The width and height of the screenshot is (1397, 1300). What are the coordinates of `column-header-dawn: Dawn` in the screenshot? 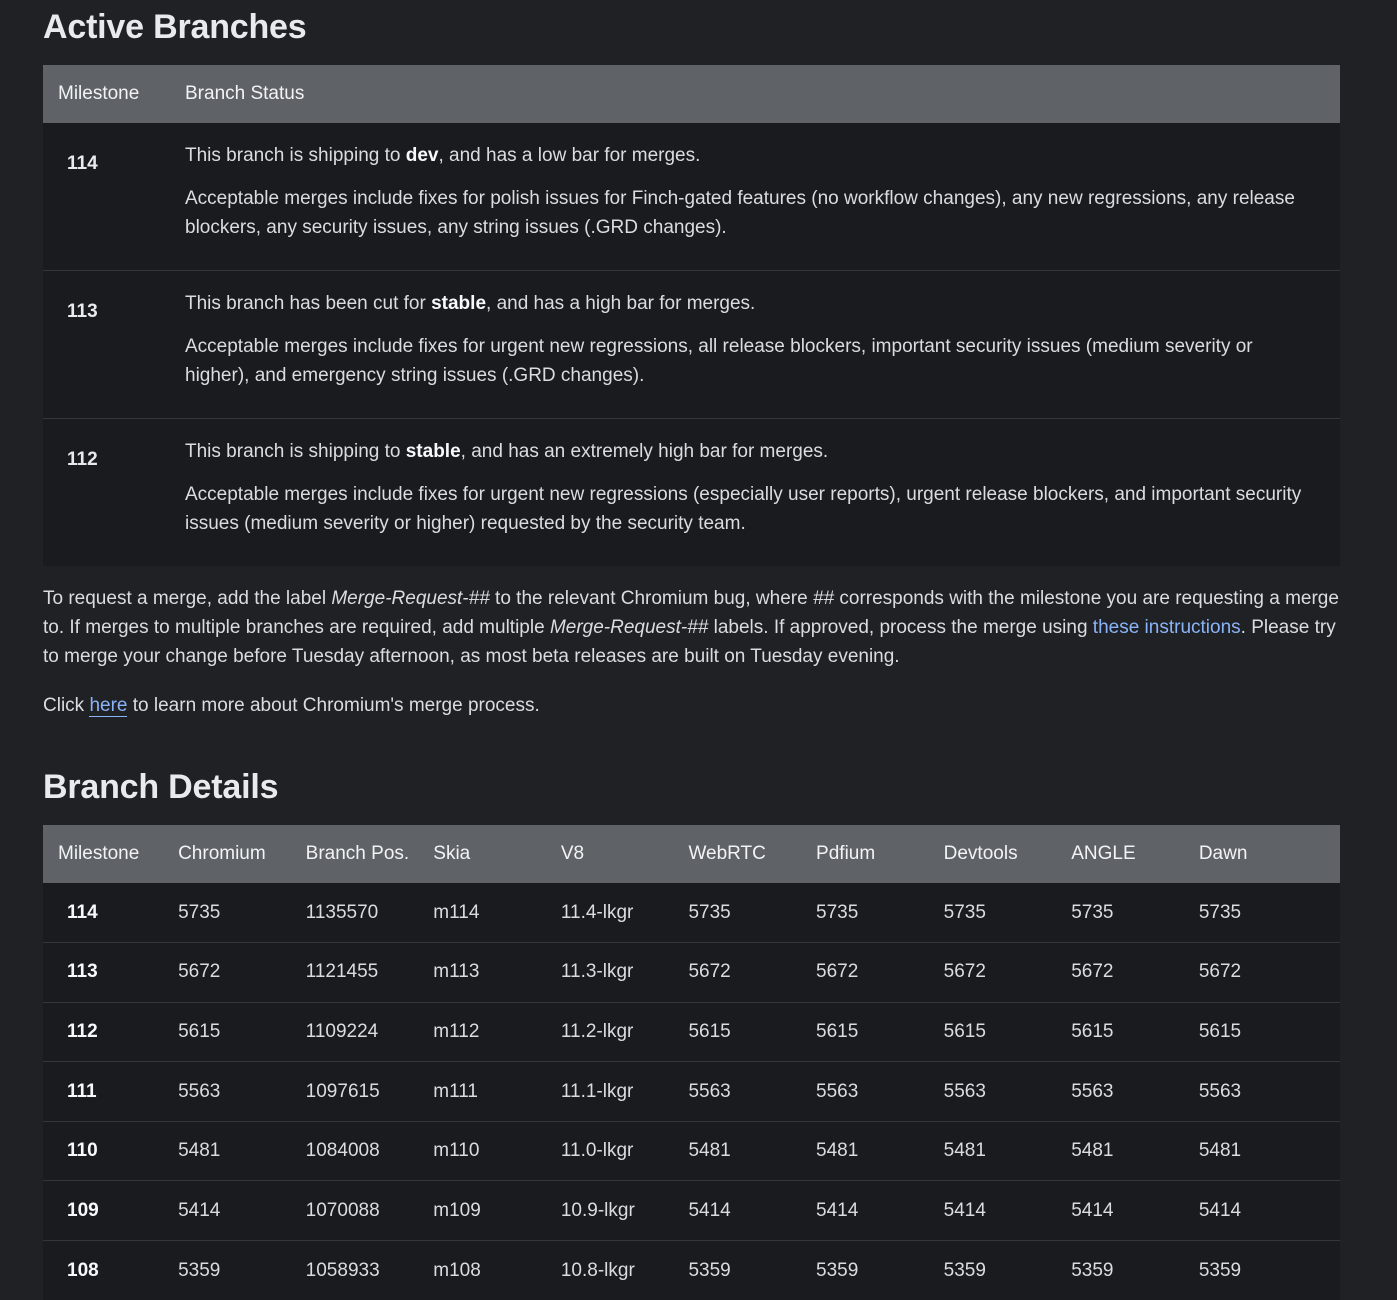 It's located at (1223, 853).